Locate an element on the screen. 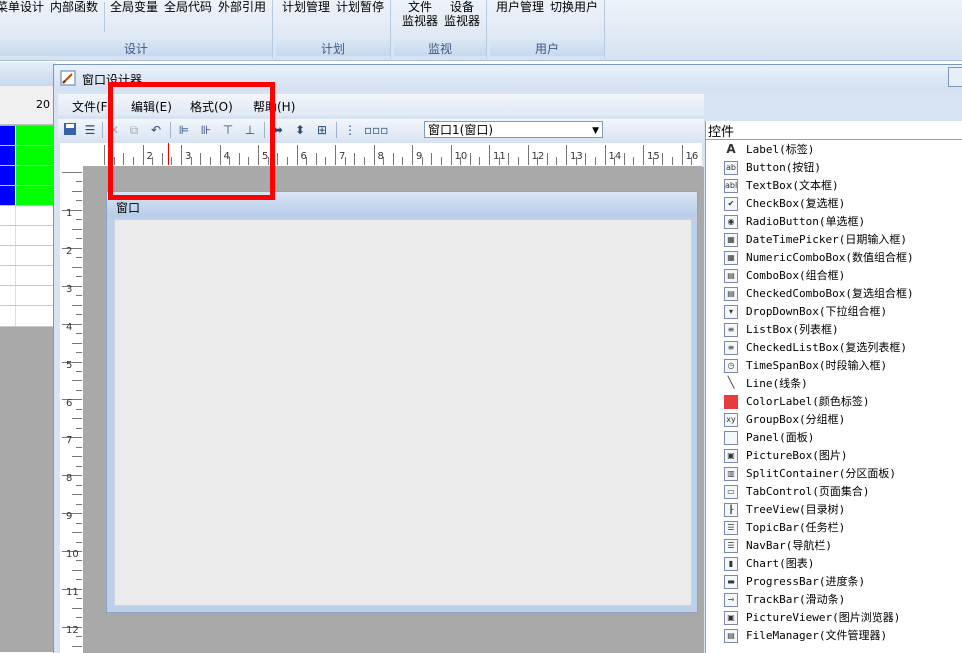 This screenshot has width=962, height=653. close-button is located at coordinates (955, 77).